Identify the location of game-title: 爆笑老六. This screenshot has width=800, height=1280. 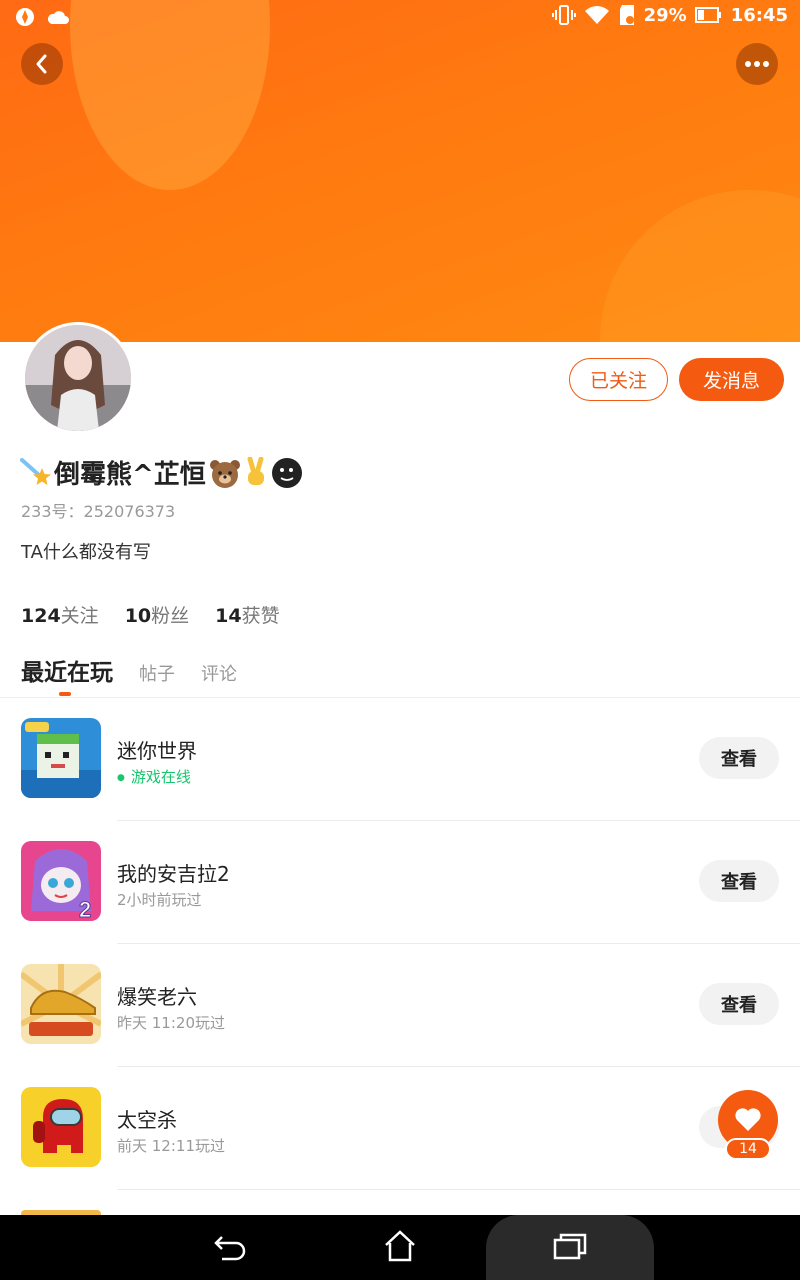
(157, 997).